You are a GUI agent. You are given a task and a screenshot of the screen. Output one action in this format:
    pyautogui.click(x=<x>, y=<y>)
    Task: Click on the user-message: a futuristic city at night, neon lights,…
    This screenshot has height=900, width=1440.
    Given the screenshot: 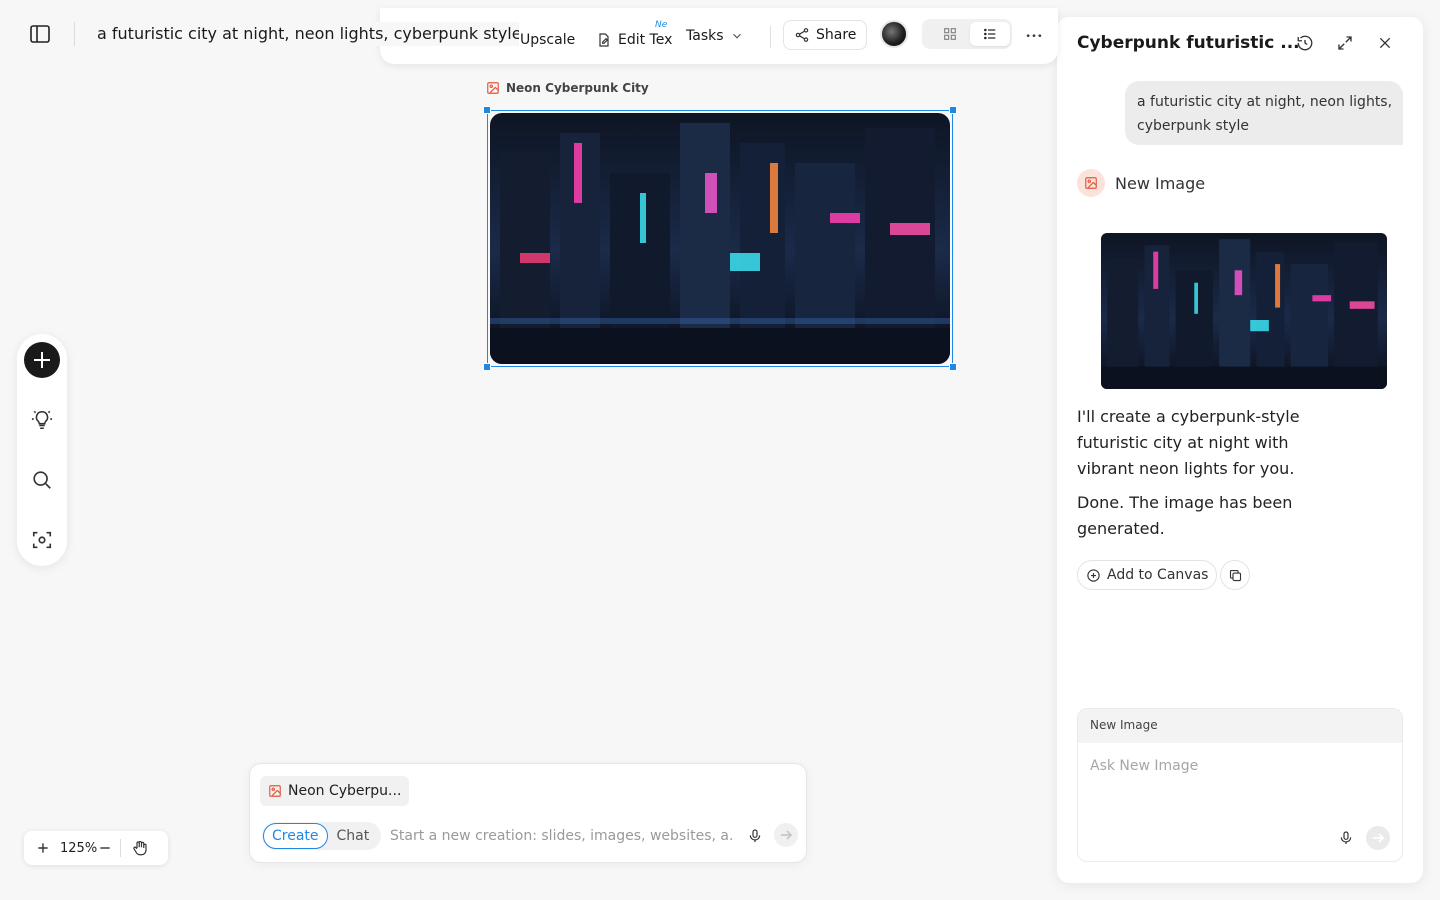 What is the action you would take?
    pyautogui.click(x=1264, y=113)
    